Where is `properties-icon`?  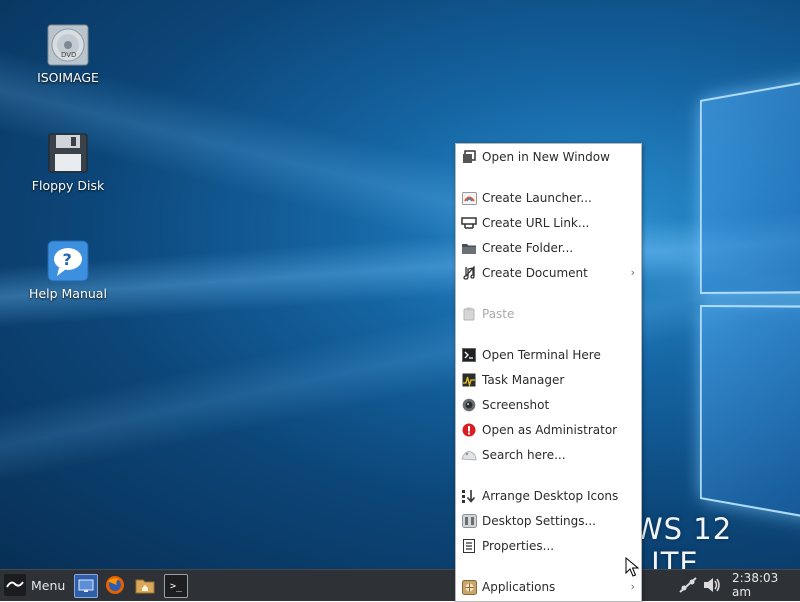
properties-icon is located at coordinates (469, 546).